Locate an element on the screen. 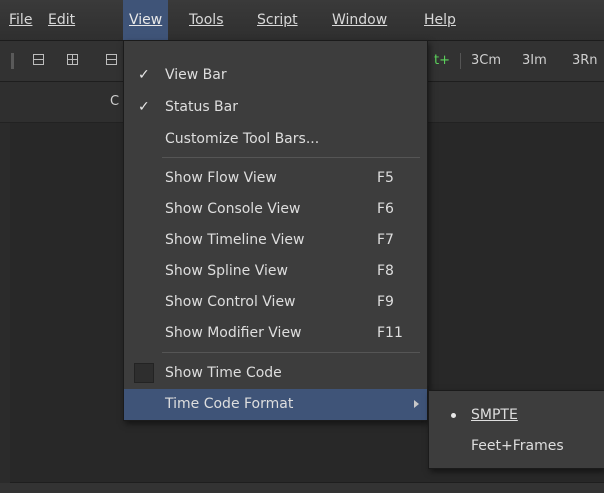  time-code-format-submenu: SMPTE Feet+Frames is located at coordinates (516, 429).